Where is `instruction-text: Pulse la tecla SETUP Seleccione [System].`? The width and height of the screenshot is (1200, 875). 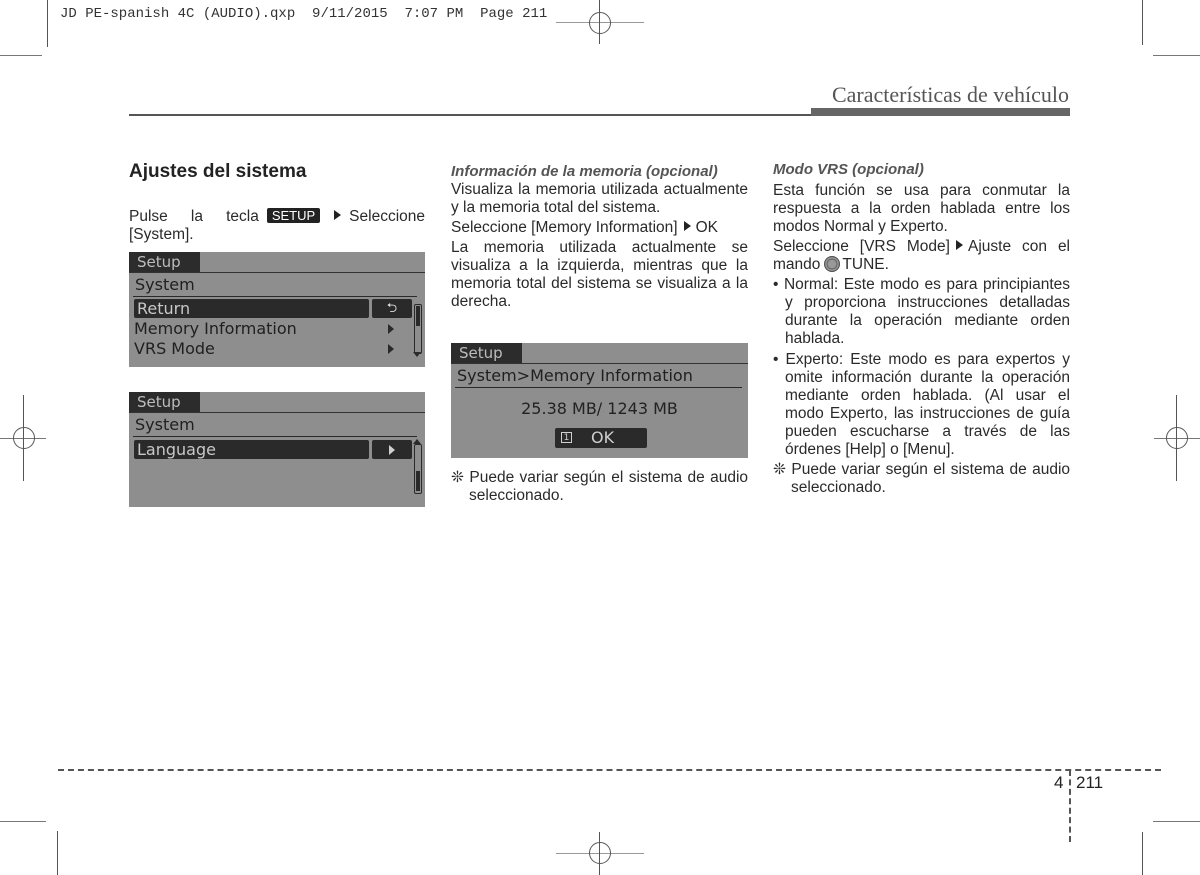 instruction-text: Pulse la tecla SETUP Seleccione [System]. is located at coordinates (277, 226).